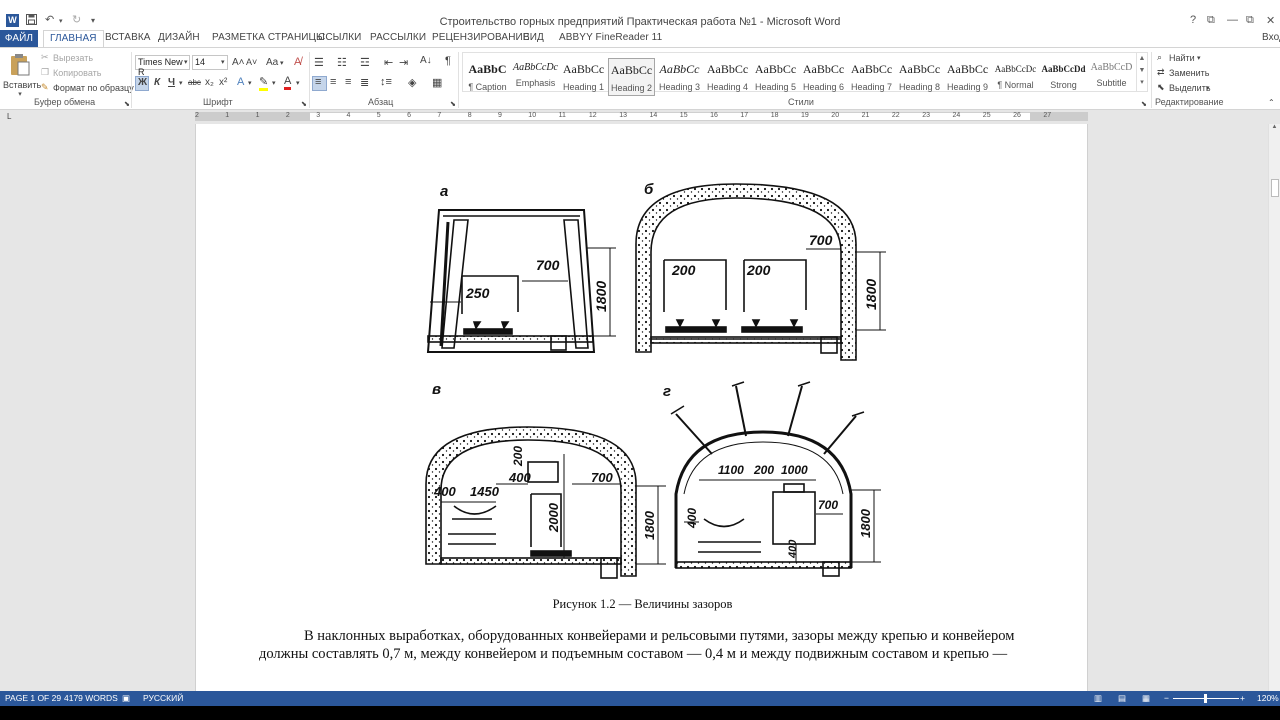 This screenshot has height=720, width=1280. What do you see at coordinates (264, 83) in the screenshot?
I see `highlight-icon: ✎` at bounding box center [264, 83].